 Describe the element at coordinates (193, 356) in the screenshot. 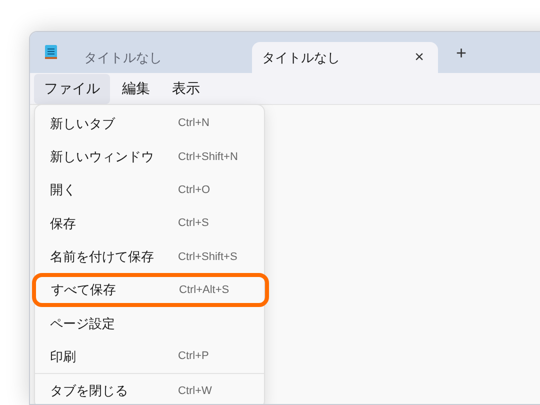

I see `shortcut-text: Ctrl+P` at that location.